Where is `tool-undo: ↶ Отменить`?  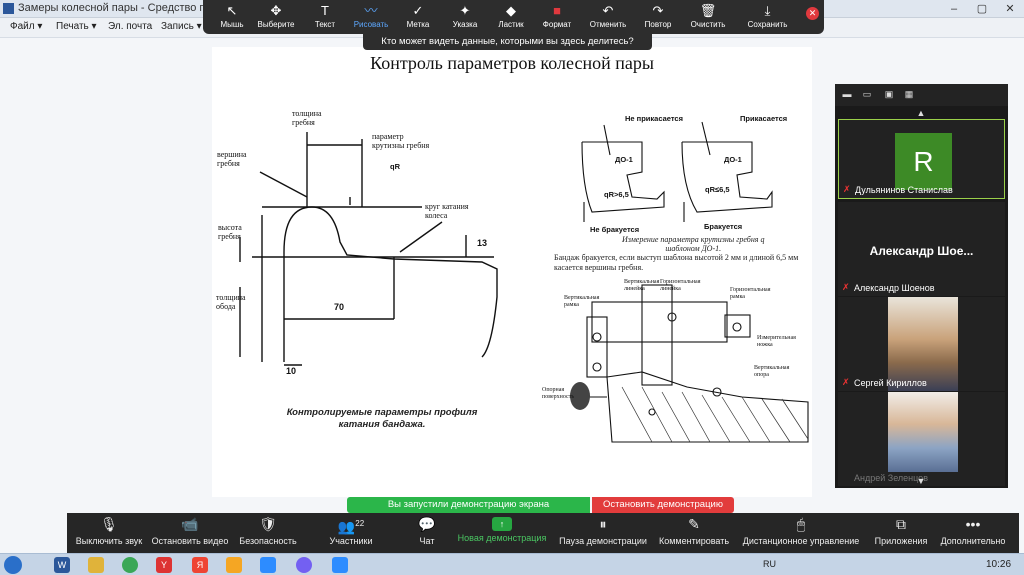
tool-undo: ↶ Отменить is located at coordinates (608, 17).